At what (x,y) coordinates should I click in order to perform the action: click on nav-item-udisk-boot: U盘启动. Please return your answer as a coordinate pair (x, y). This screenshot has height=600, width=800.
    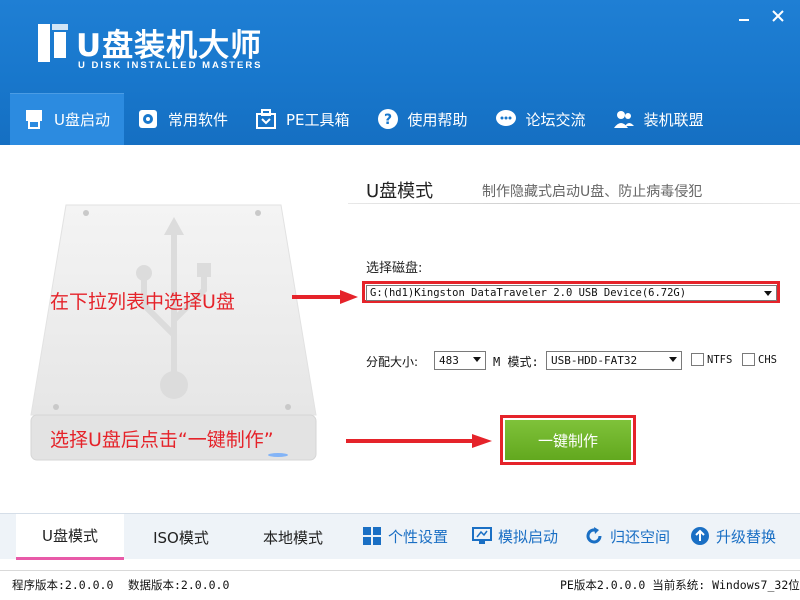
    Looking at the image, I should click on (67, 119).